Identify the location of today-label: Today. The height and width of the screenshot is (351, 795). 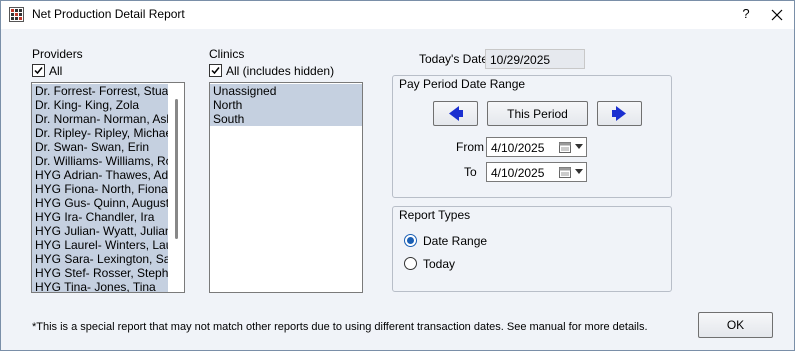
(439, 264).